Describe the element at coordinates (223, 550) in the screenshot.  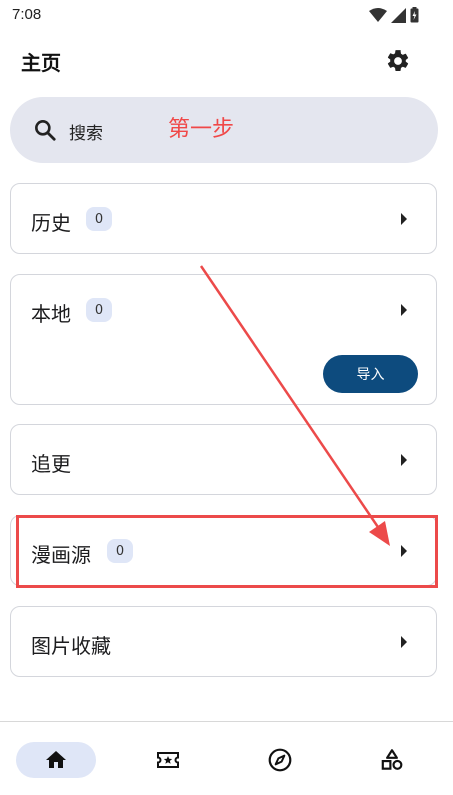
I see `comic-source-card: 漫画源 0` at that location.